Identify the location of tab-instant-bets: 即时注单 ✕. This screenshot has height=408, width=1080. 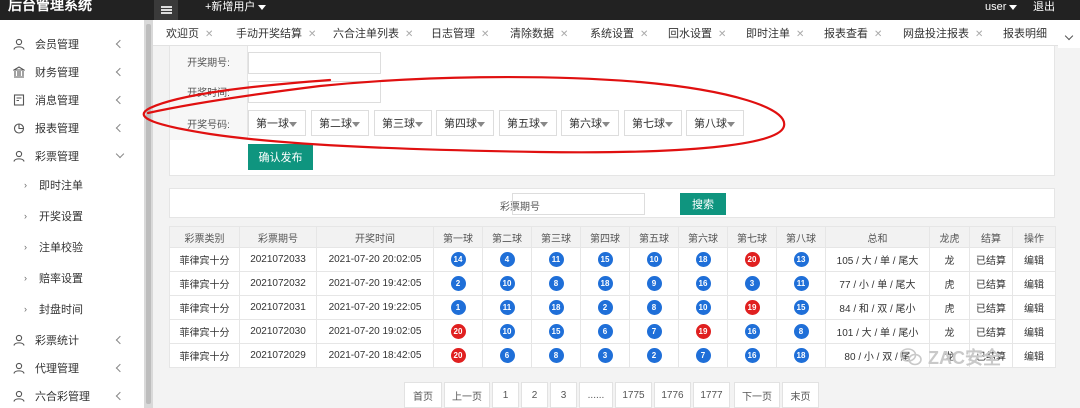
(775, 33).